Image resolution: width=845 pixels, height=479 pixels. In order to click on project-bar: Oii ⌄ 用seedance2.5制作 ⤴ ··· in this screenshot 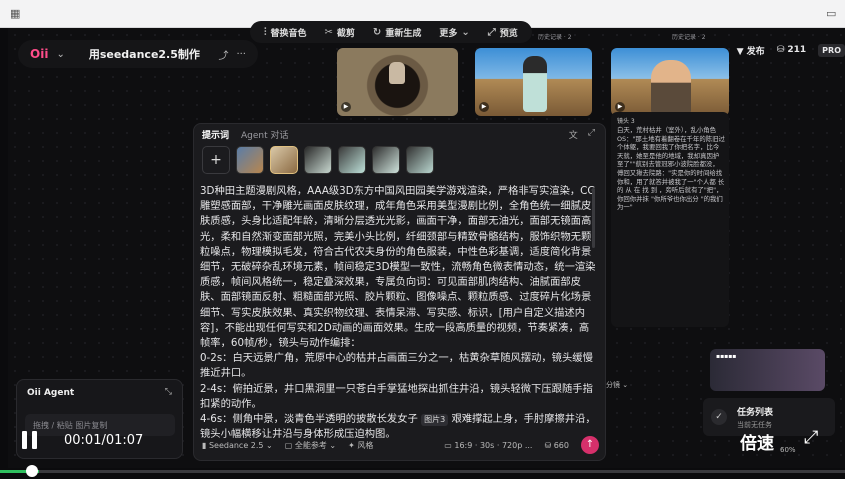, I will do `click(138, 54)`.